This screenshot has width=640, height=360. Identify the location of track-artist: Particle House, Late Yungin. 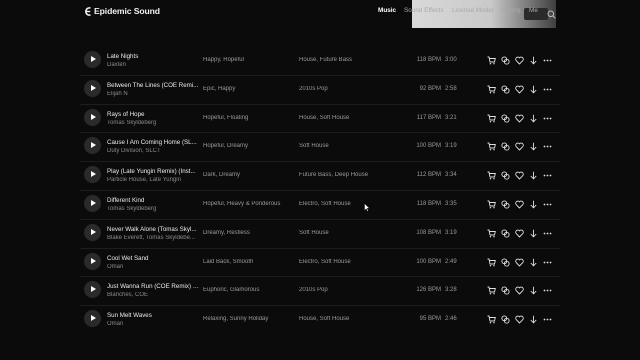
(153, 180).